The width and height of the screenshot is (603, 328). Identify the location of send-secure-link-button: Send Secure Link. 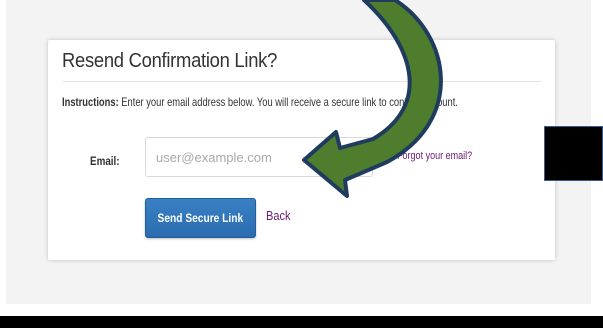
(200, 218).